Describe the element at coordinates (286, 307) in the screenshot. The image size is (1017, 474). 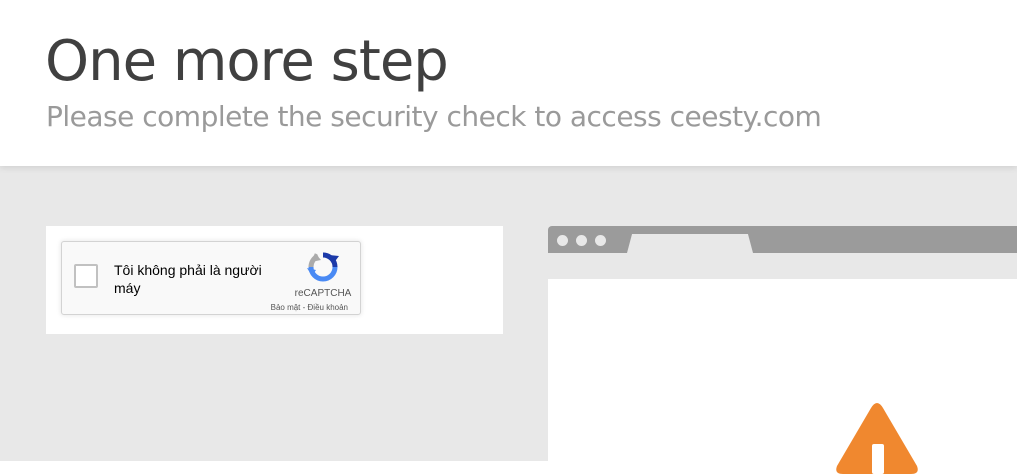
I see `privacy-link: Bảo mật` at that location.